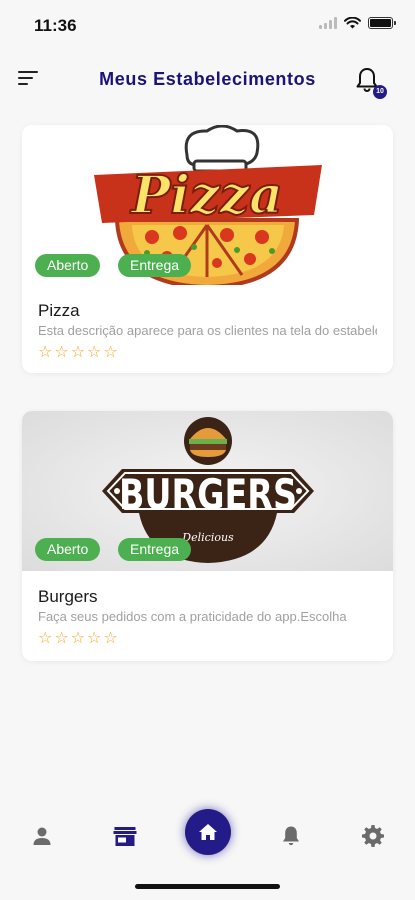 Image resolution: width=415 pixels, height=900 pixels. I want to click on bell-icon, so click(291, 836).